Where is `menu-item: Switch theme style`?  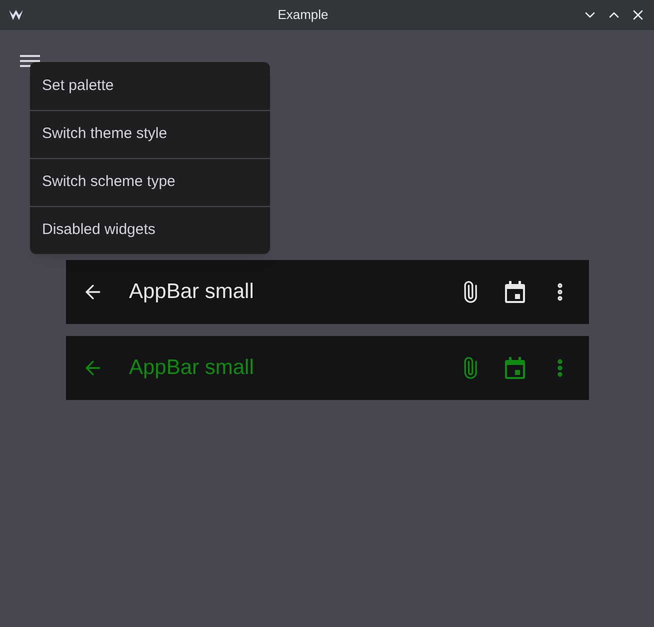
menu-item: Switch theme style is located at coordinates (150, 134).